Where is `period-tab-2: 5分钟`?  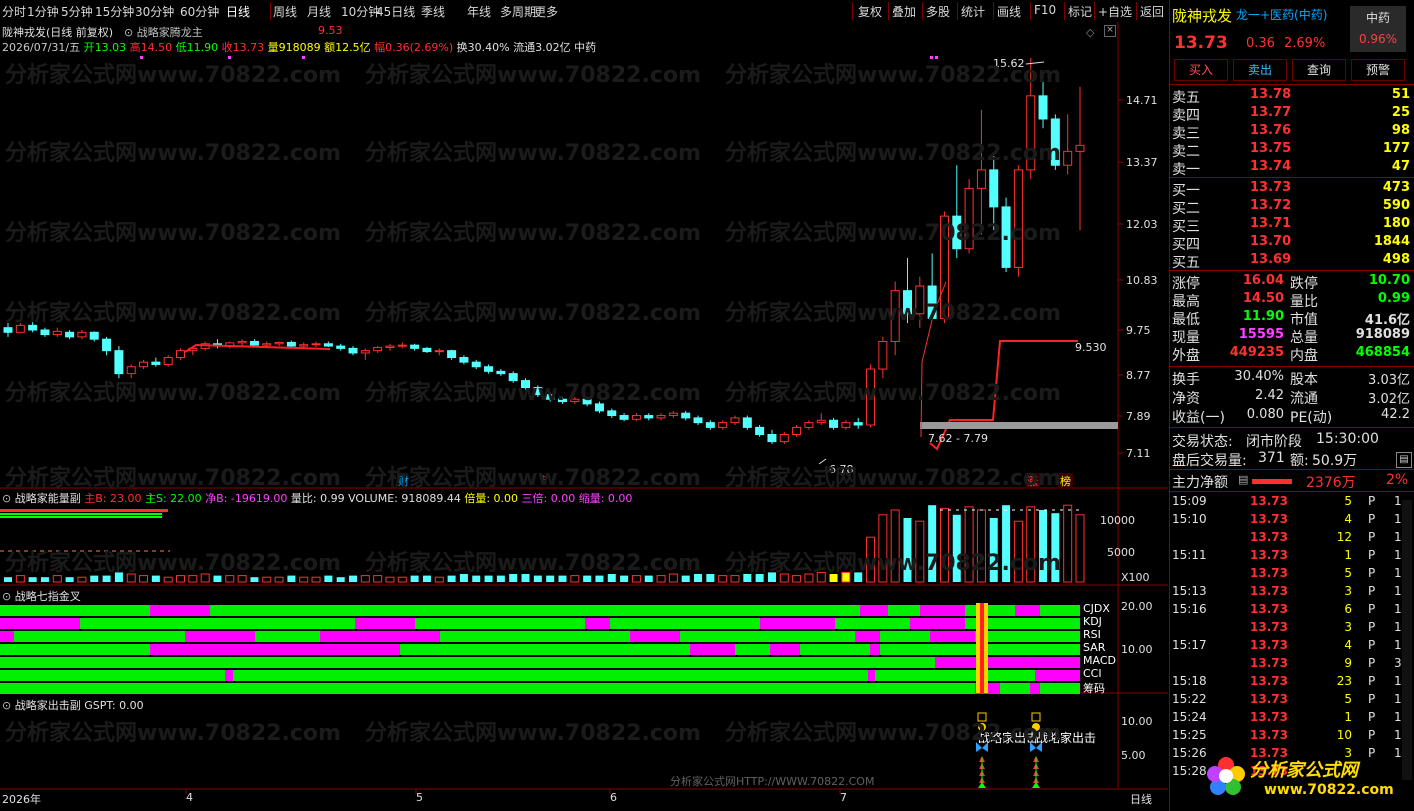
period-tab-2: 5分钟 is located at coordinates (77, 11).